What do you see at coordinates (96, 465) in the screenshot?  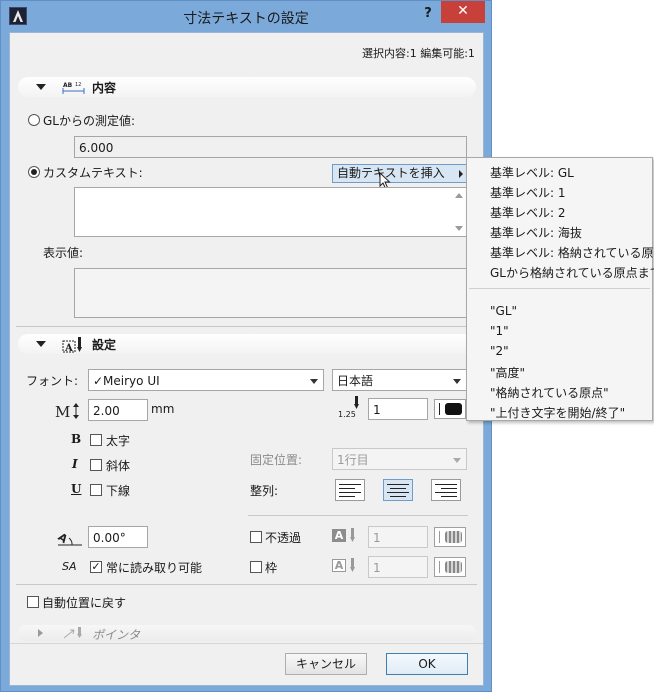 I see `italic-checkbox` at bounding box center [96, 465].